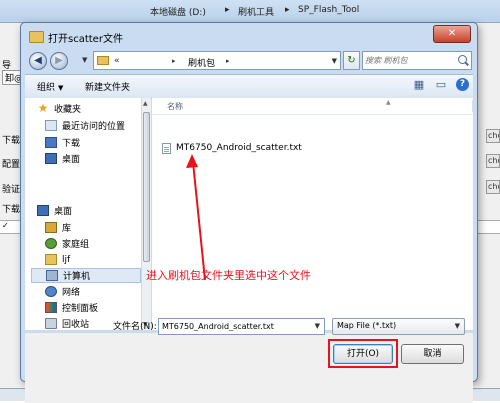  I want to click on nav-recycle-bin: 回收站, so click(67, 323).